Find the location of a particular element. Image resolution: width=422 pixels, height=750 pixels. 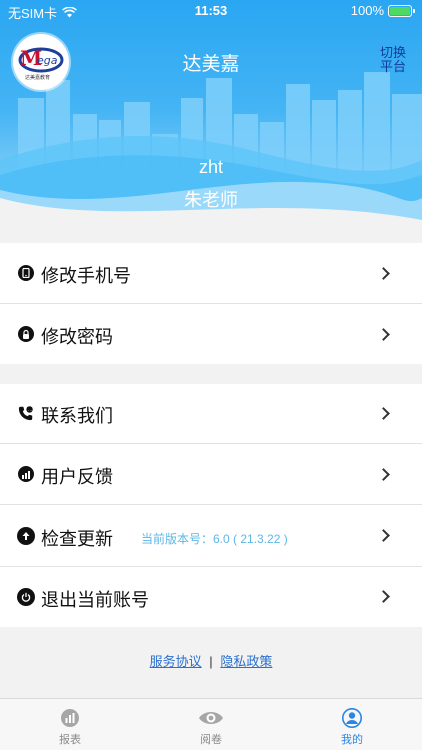

menu-item-logout: 退出当前账号 is located at coordinates (211, 597).